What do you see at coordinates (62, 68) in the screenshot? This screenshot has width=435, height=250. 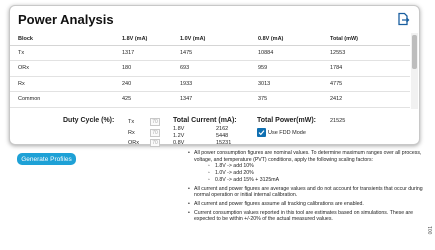 I see `table-cell: ORx` at bounding box center [62, 68].